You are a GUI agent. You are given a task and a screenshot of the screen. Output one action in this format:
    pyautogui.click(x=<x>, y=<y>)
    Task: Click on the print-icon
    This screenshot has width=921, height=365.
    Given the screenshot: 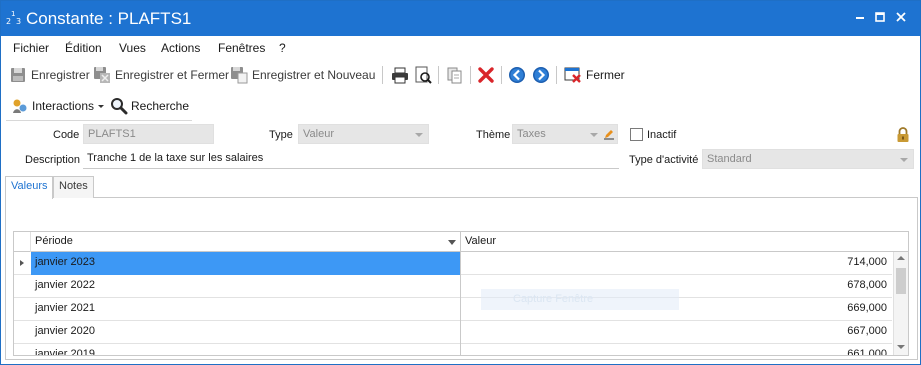 What is the action you would take?
    pyautogui.click(x=400, y=75)
    